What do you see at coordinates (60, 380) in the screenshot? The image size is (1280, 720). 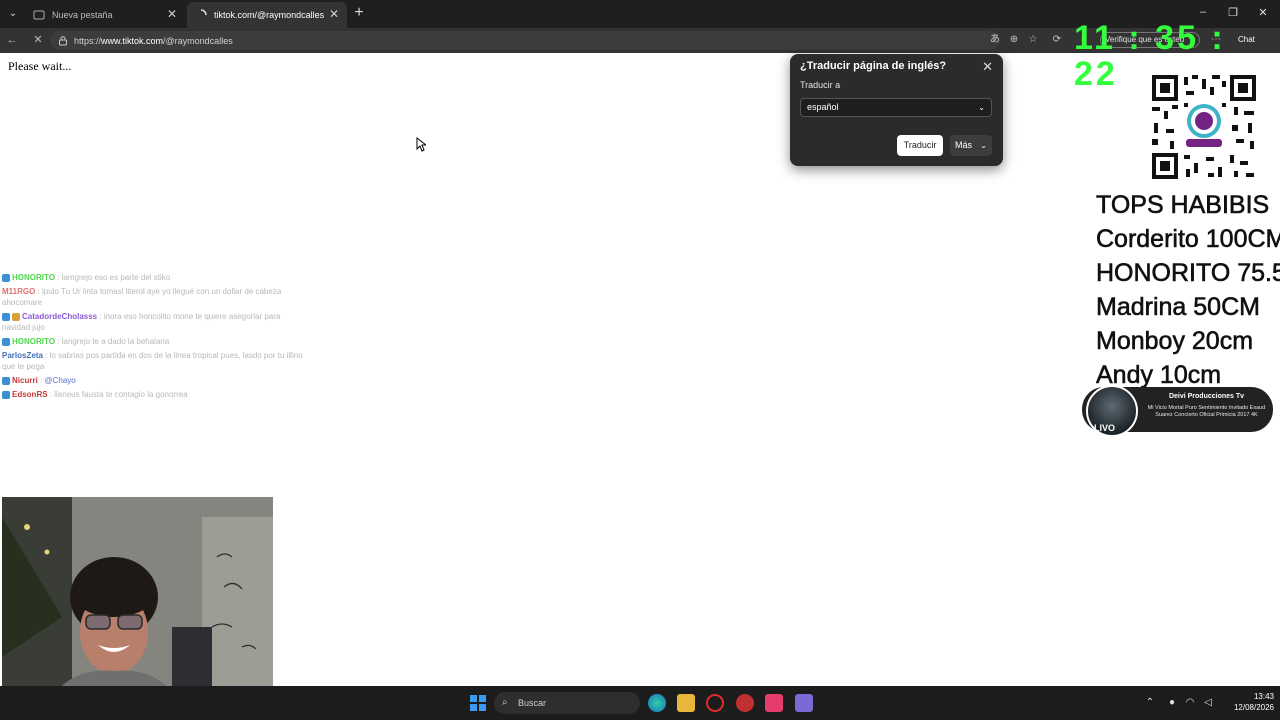 I see `chat-text: @Chayo` at bounding box center [60, 380].